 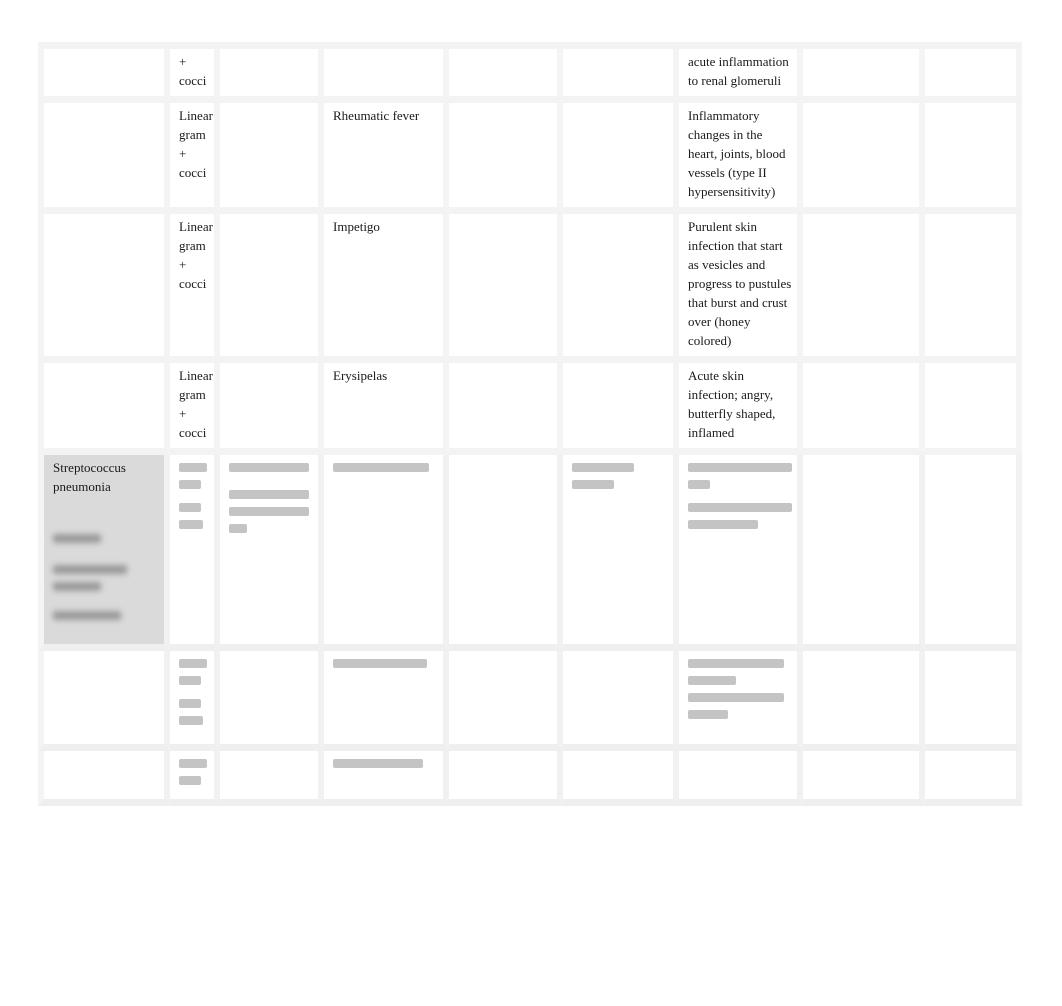 What do you see at coordinates (722, 226) in the screenshot?
I see `description-line: Purulent skin` at bounding box center [722, 226].